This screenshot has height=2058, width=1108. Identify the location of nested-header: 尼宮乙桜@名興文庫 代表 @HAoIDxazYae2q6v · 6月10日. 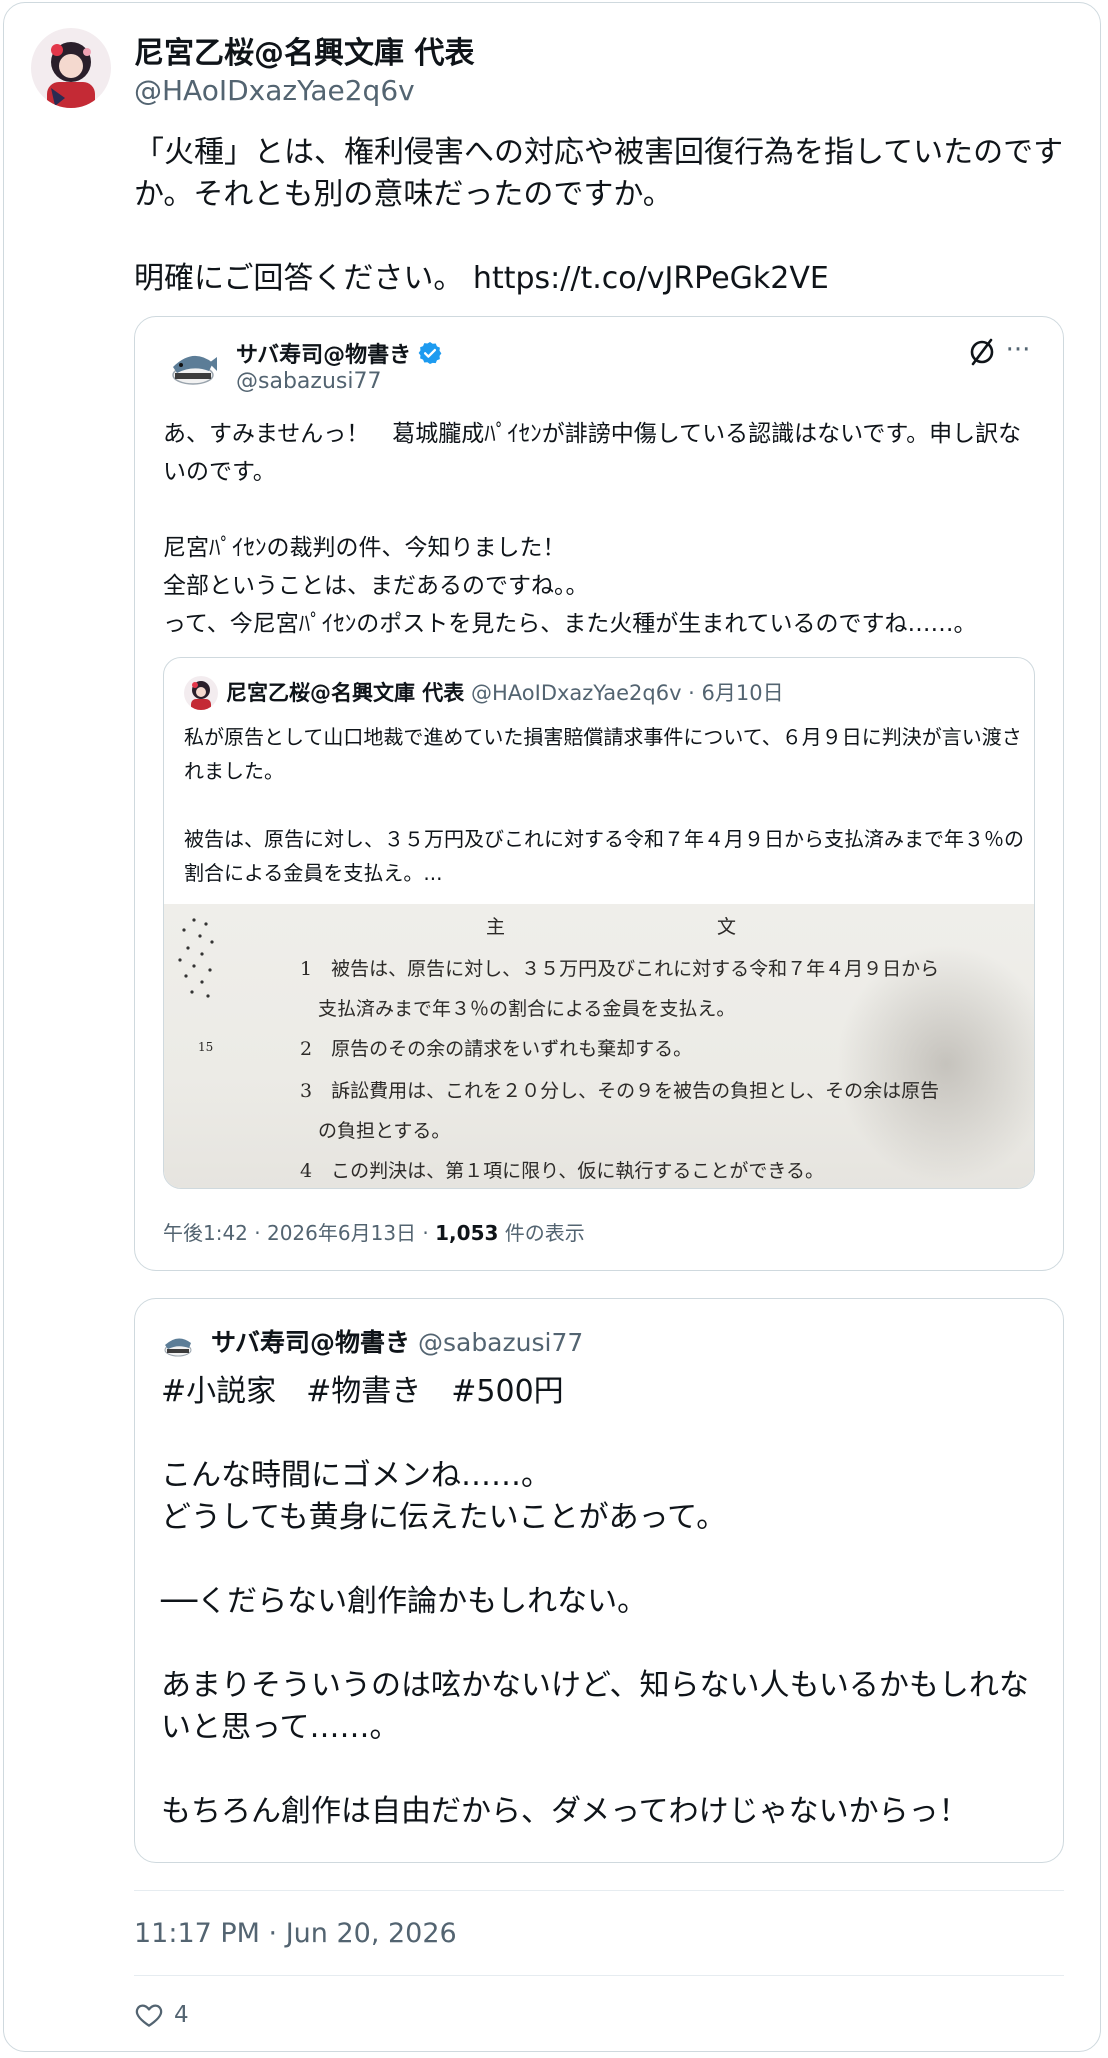
(505, 693).